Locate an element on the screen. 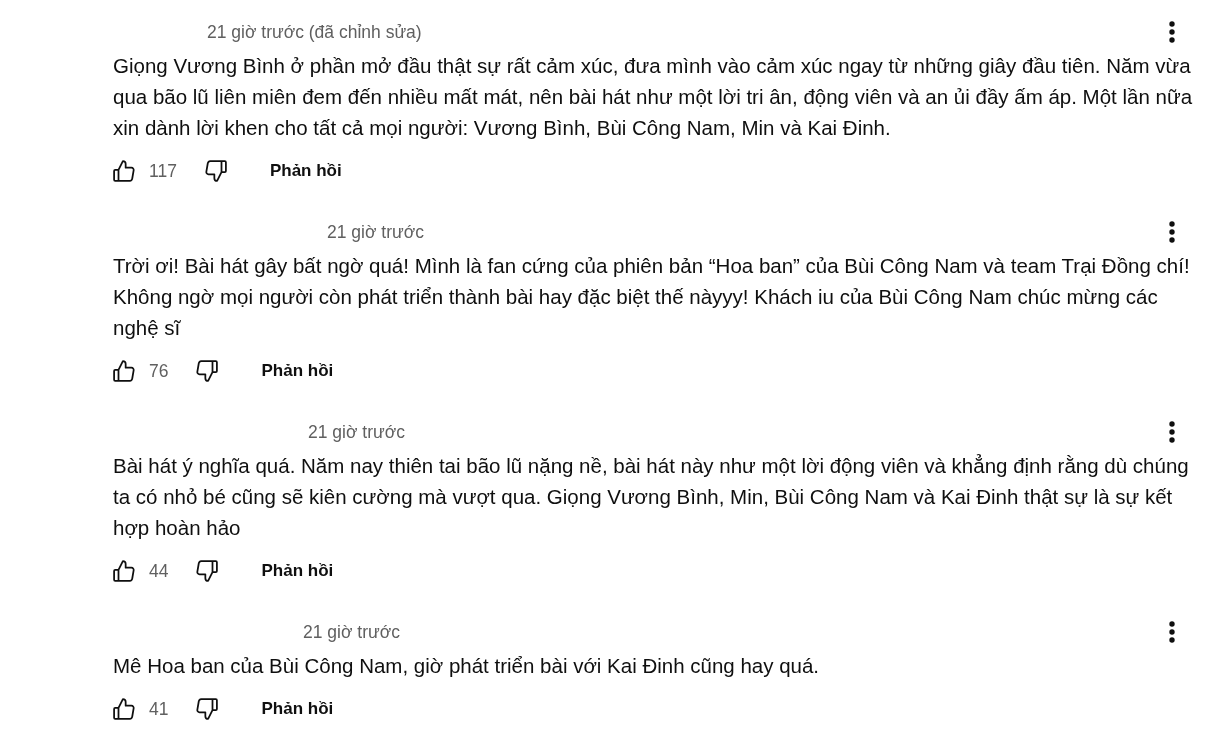 The image size is (1210, 742). timestamp: 21 giờ trước (đã chỉnh sửa) is located at coordinates (314, 32).